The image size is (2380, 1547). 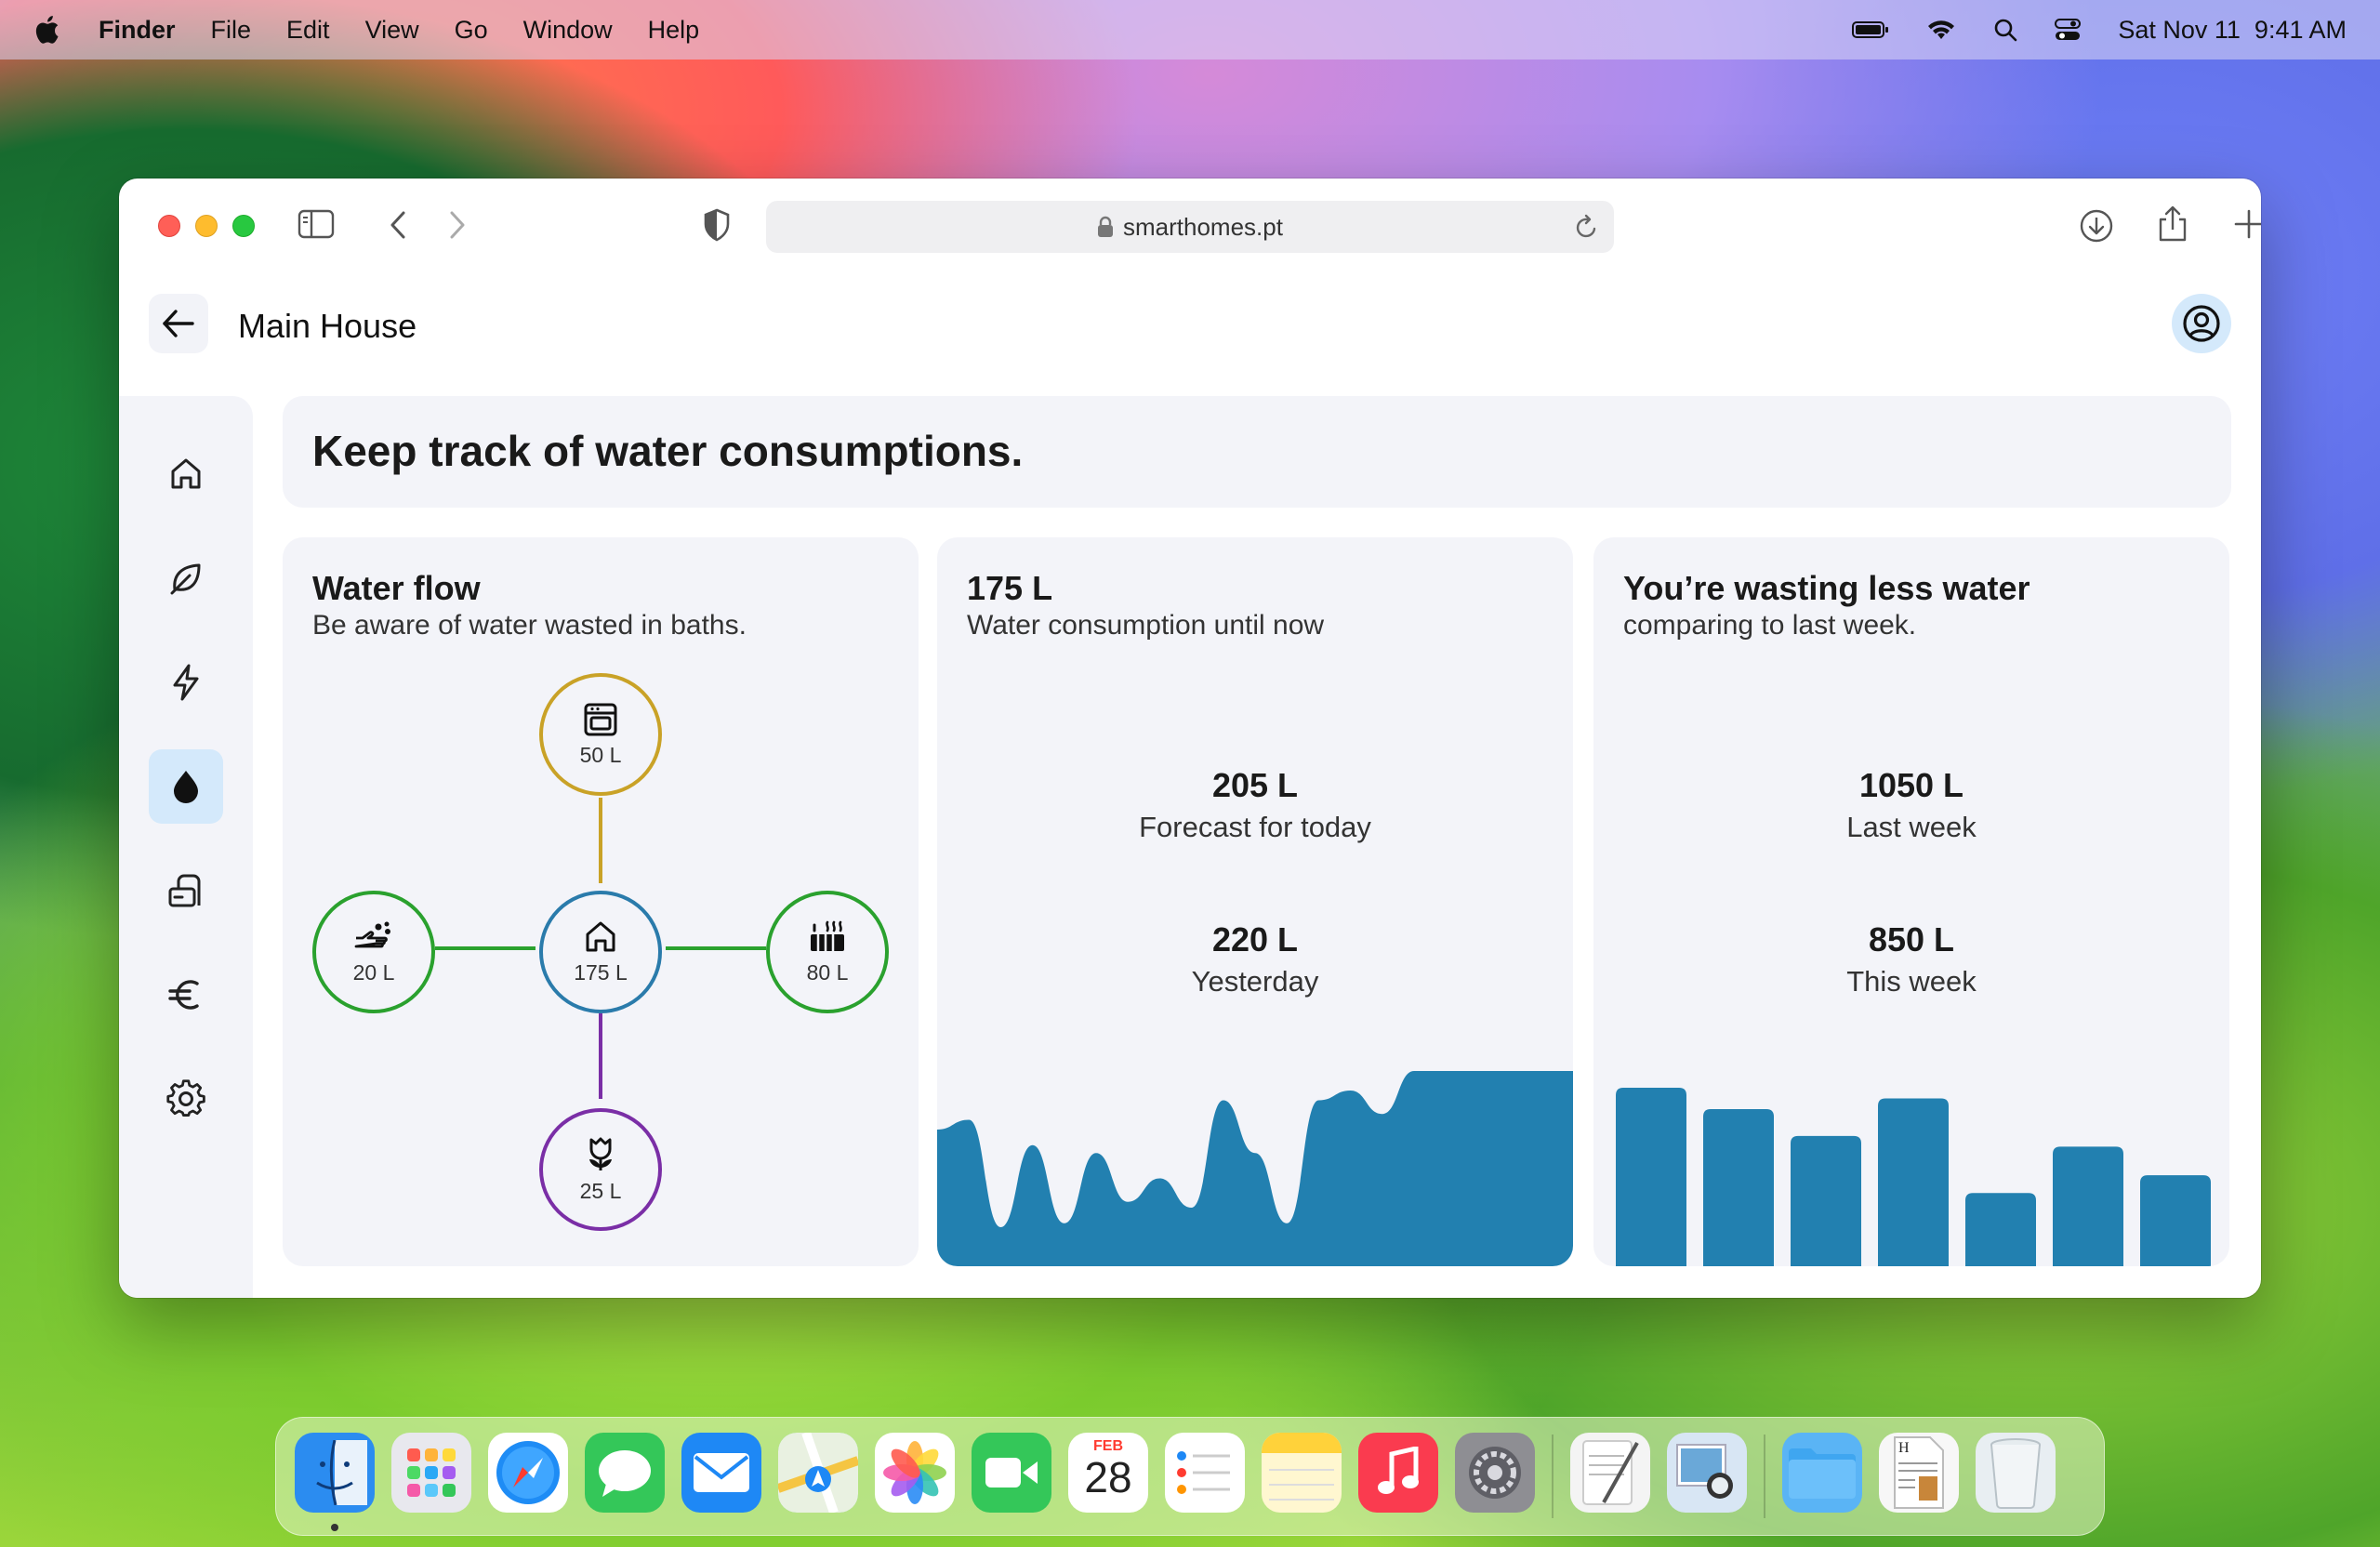 I want to click on yesterday-stat: 220 L Yesterday, so click(x=1255, y=959).